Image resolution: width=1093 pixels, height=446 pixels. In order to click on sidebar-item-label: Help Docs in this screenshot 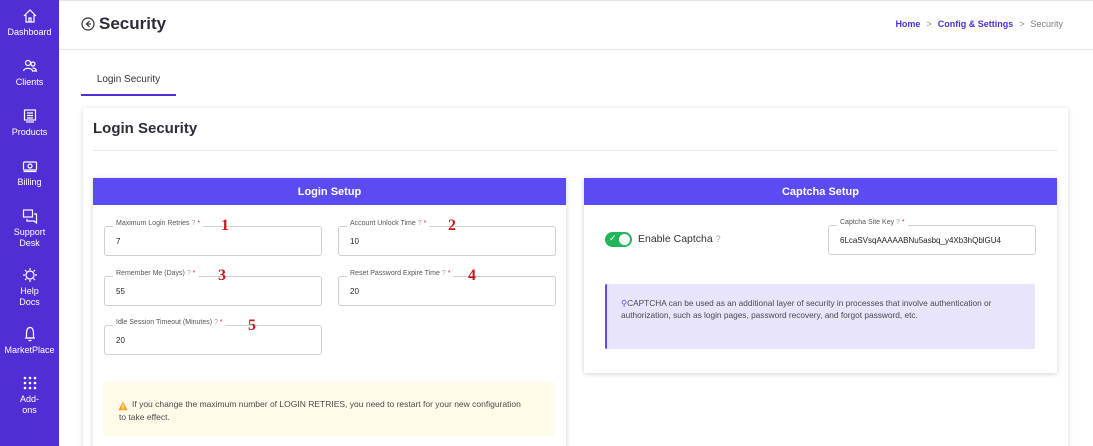, I will do `click(29, 296)`.